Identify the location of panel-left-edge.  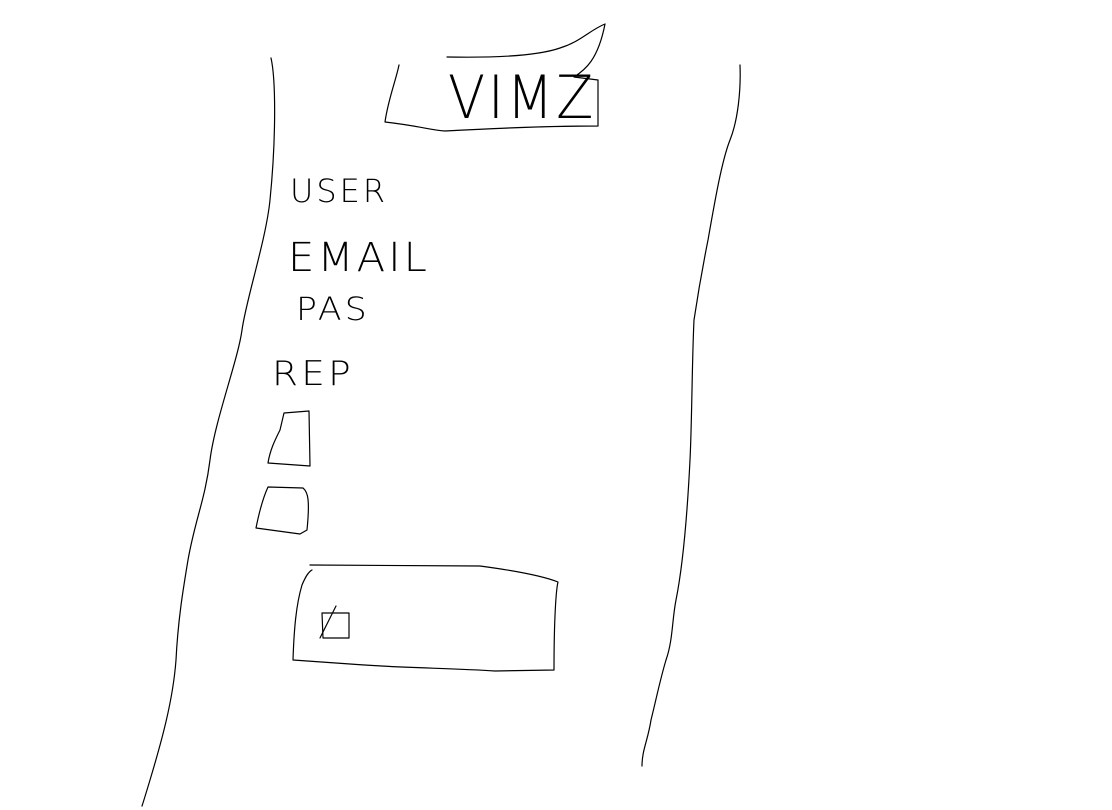
(208, 432).